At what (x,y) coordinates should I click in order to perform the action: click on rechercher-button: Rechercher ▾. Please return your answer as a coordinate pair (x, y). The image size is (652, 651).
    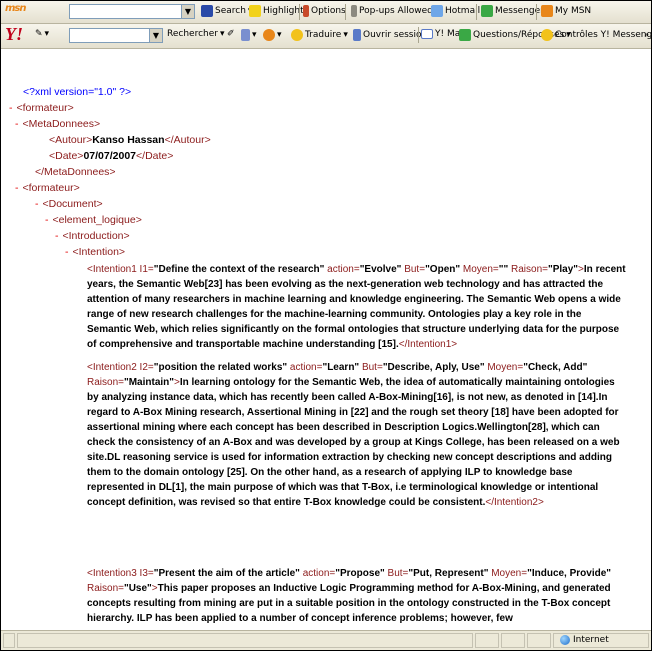
    Looking at the image, I should click on (196, 34).